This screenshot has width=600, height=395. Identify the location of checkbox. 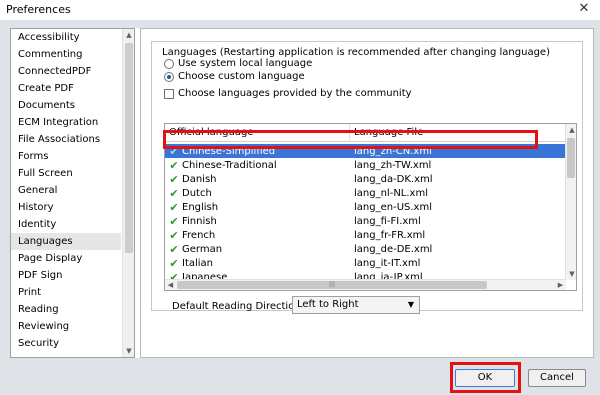
(169, 93).